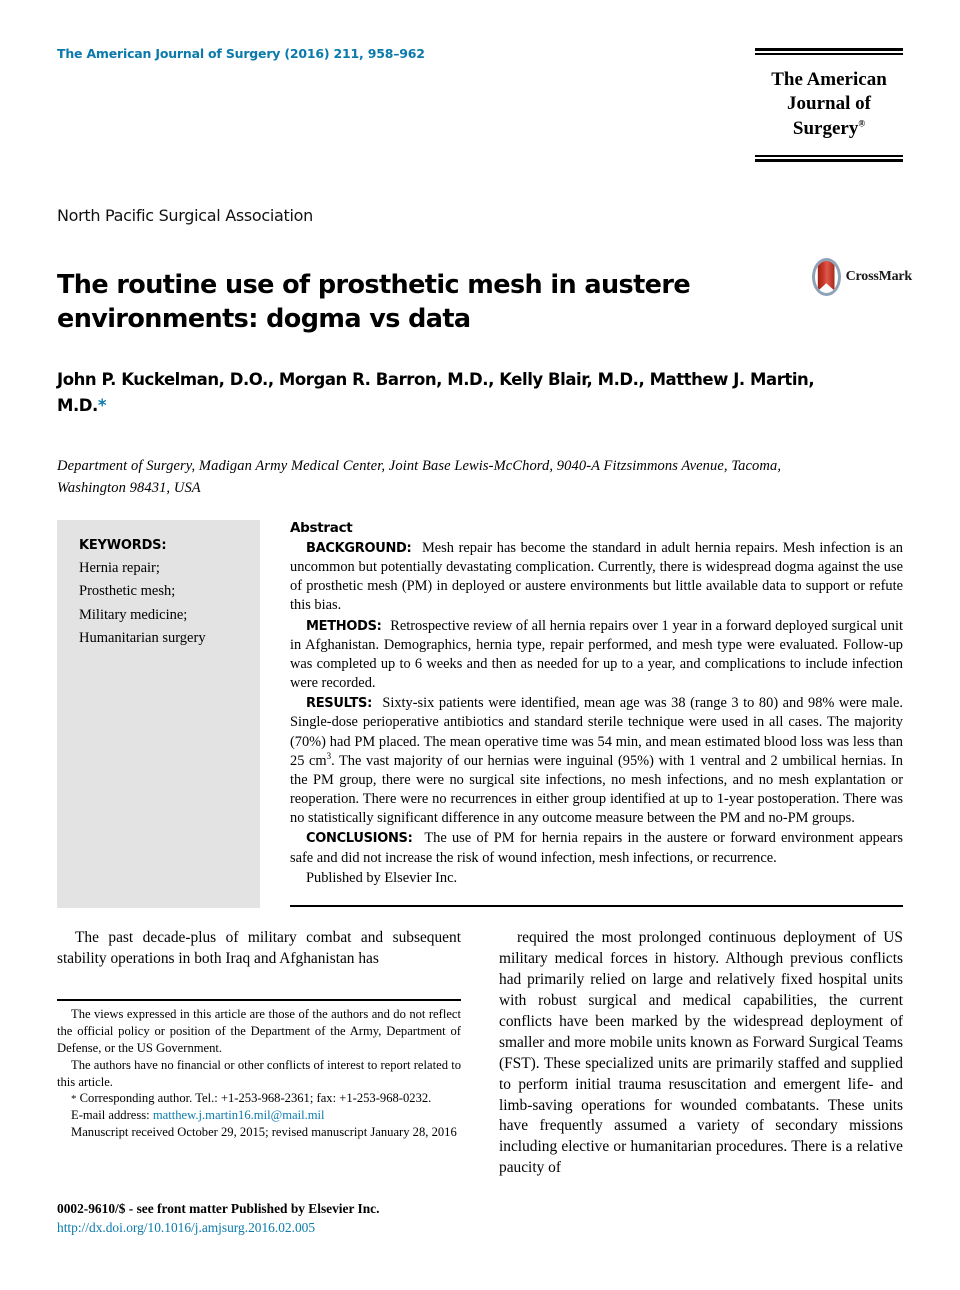 Image resolution: width=960 pixels, height=1290 pixels. Describe the element at coordinates (119, 568) in the screenshot. I see `keyword-item: Hernia repair;` at that location.